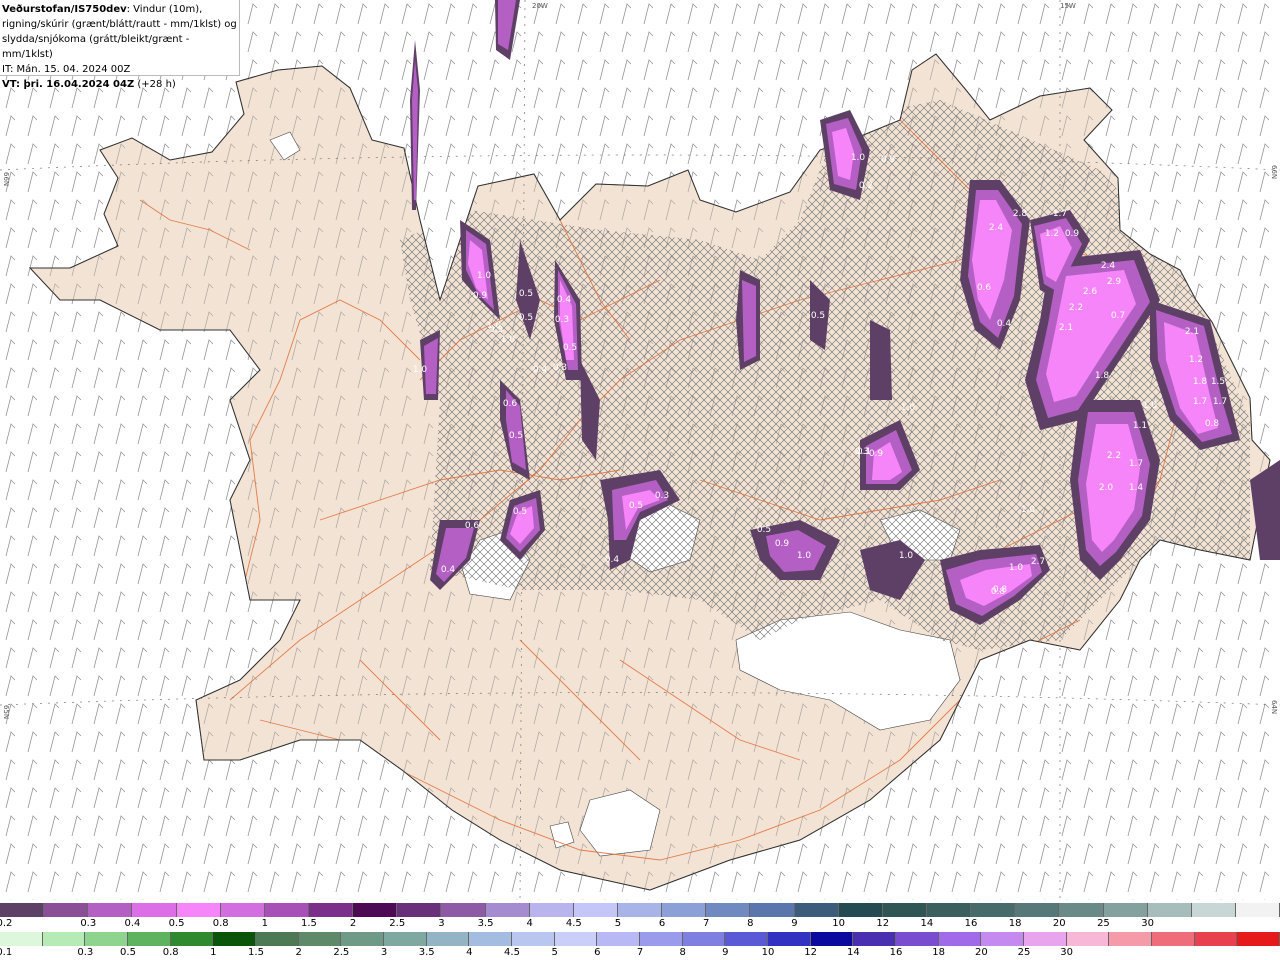  I want to click on legend-label: 0.3, so click(88, 923).